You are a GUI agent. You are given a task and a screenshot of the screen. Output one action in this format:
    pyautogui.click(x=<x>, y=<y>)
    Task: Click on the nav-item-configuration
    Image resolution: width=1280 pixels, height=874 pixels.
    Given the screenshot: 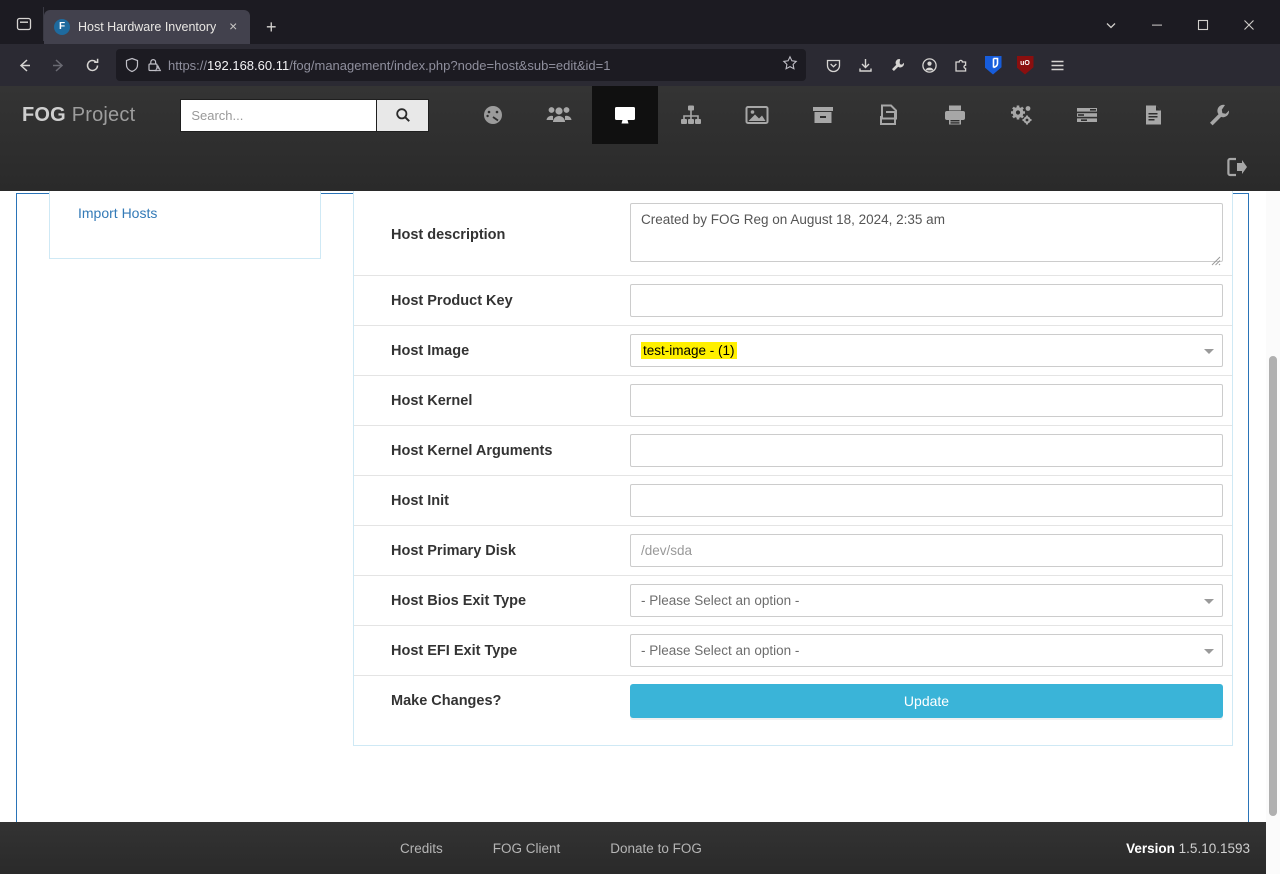 What is the action you would take?
    pyautogui.click(x=1219, y=115)
    